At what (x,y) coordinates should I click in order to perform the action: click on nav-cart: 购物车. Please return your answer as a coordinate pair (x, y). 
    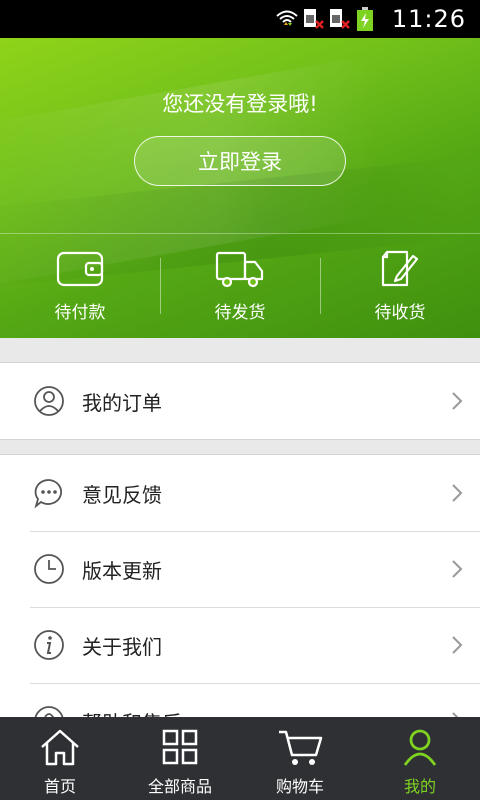
    Looking at the image, I should click on (300, 758).